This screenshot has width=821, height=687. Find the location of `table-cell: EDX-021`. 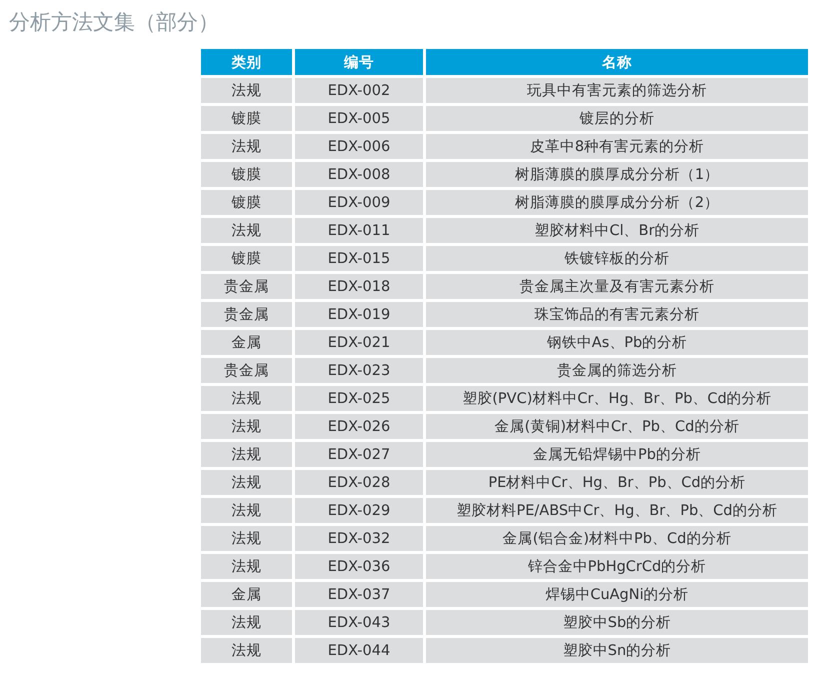

table-cell: EDX-021 is located at coordinates (359, 342).